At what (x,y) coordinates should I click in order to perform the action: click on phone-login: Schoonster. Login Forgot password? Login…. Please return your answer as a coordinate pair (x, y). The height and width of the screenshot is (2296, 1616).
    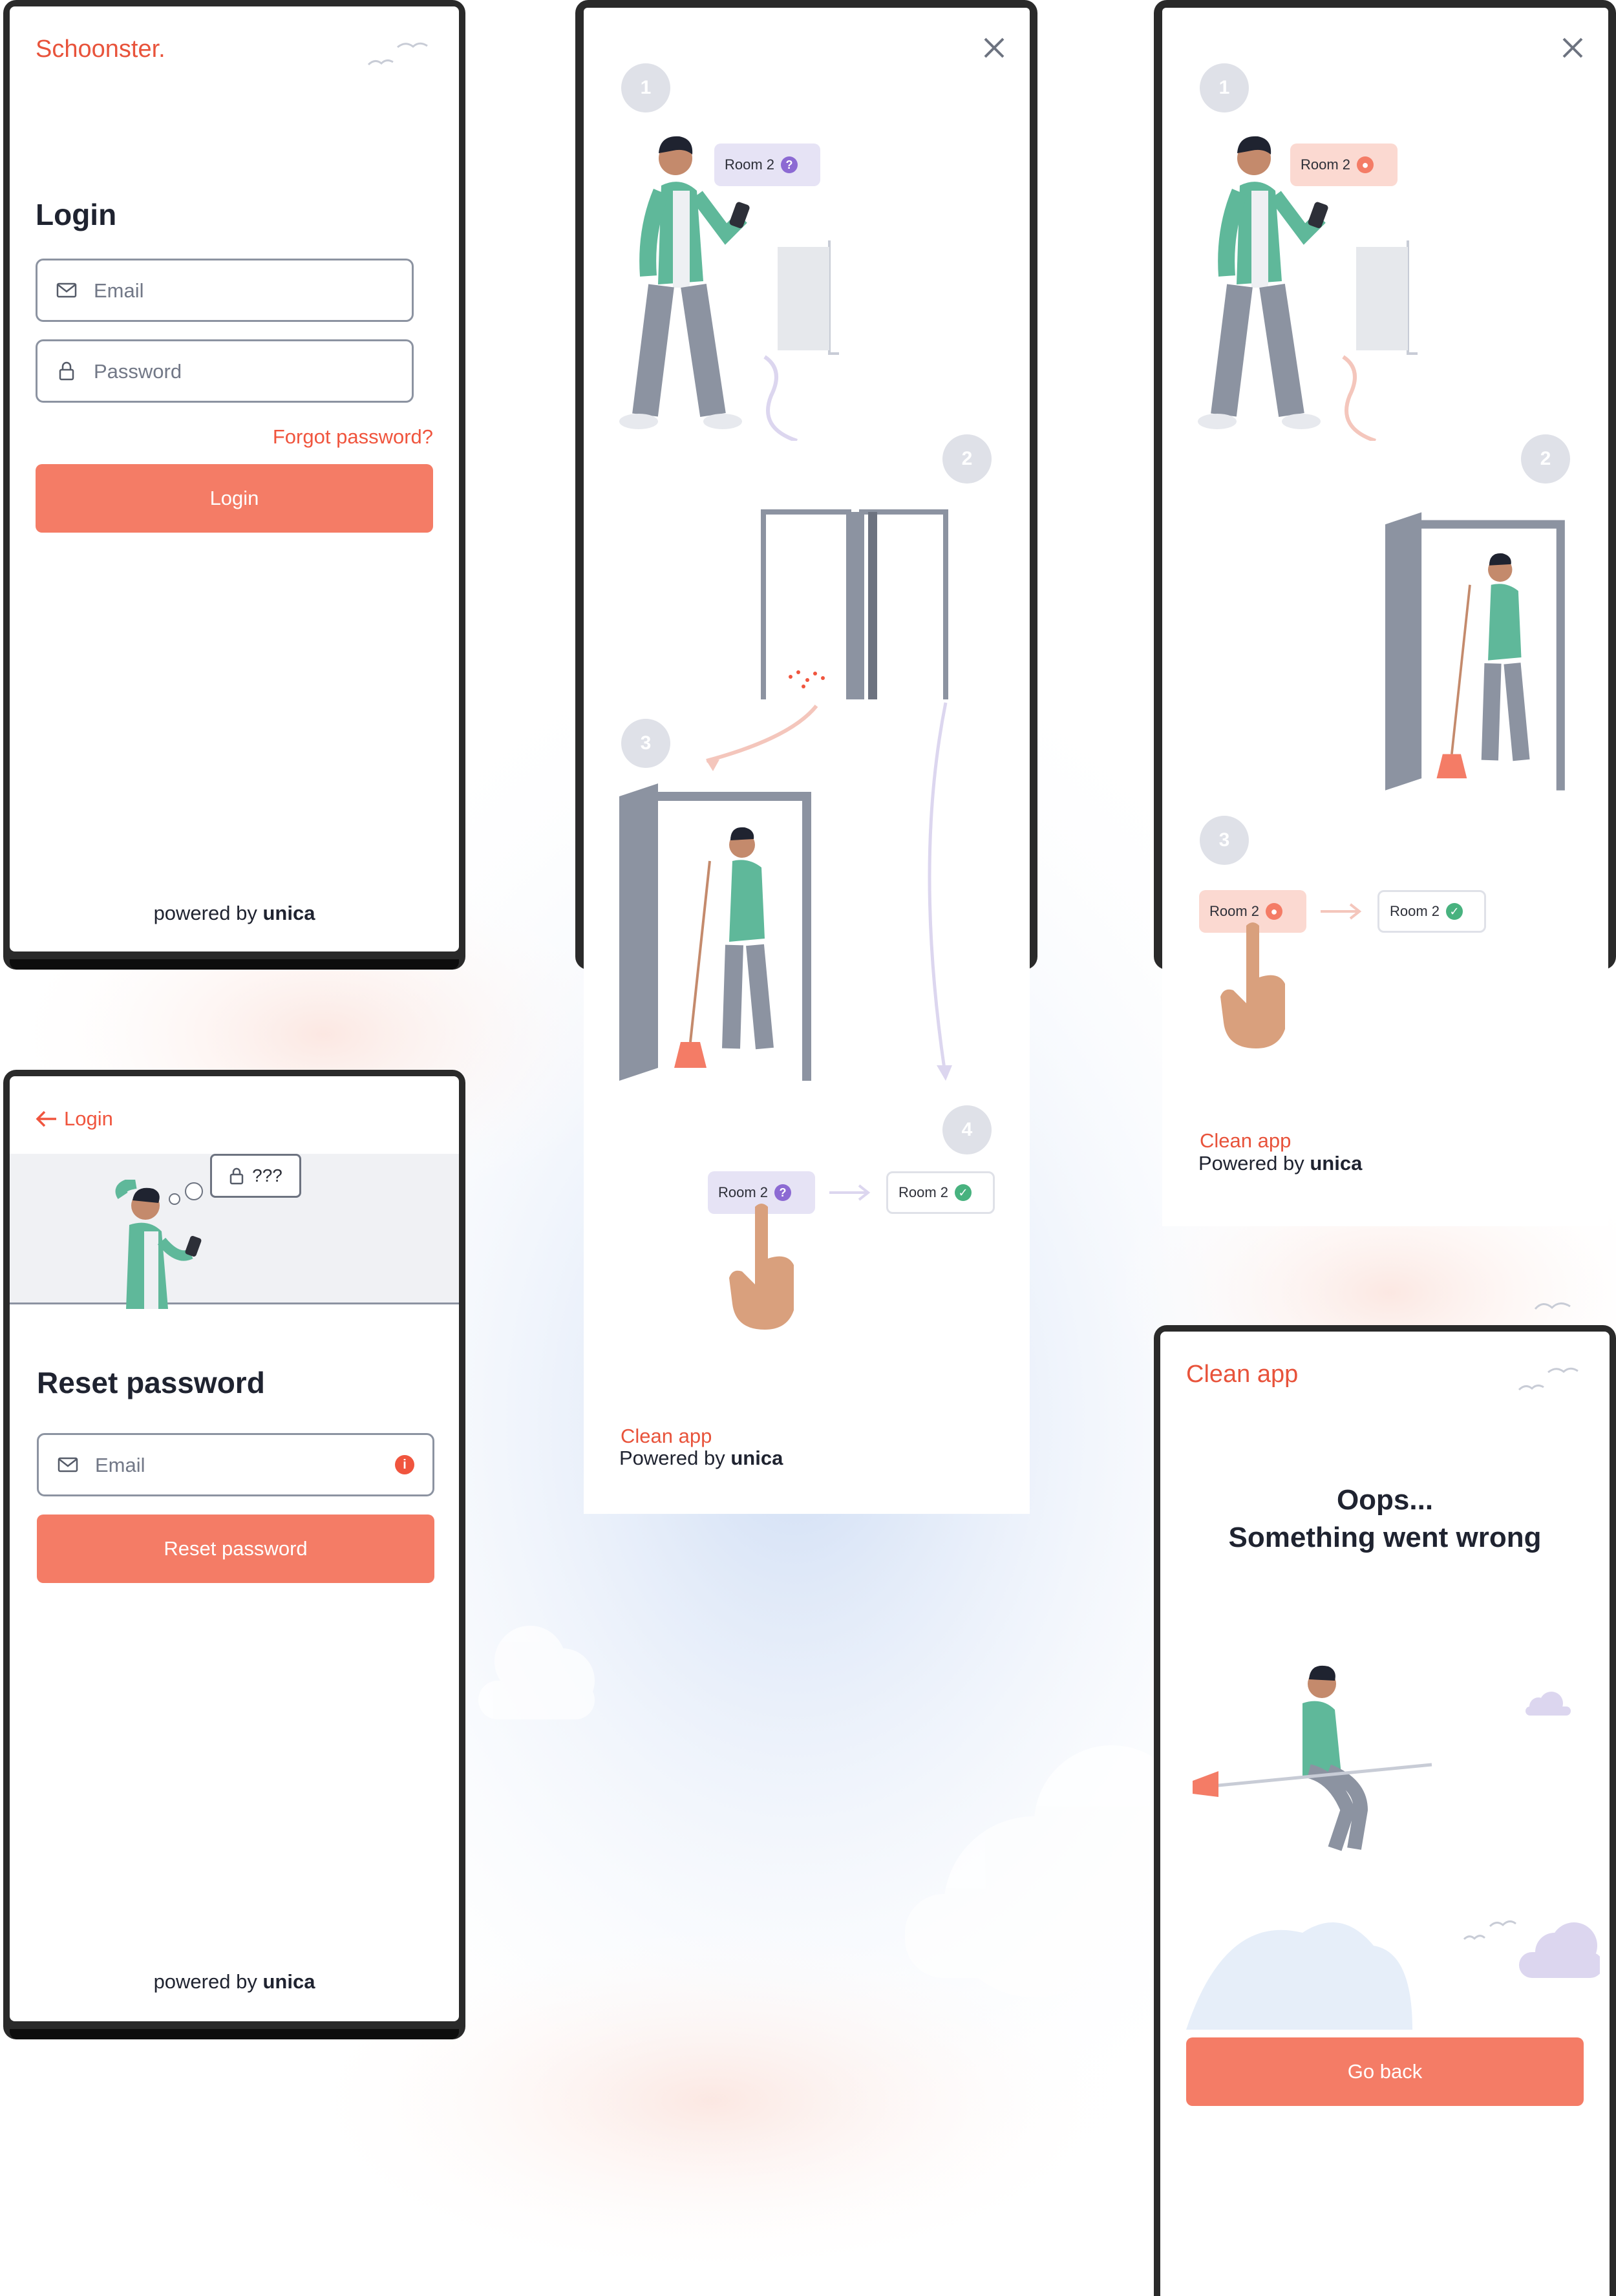
    Looking at the image, I should click on (234, 485).